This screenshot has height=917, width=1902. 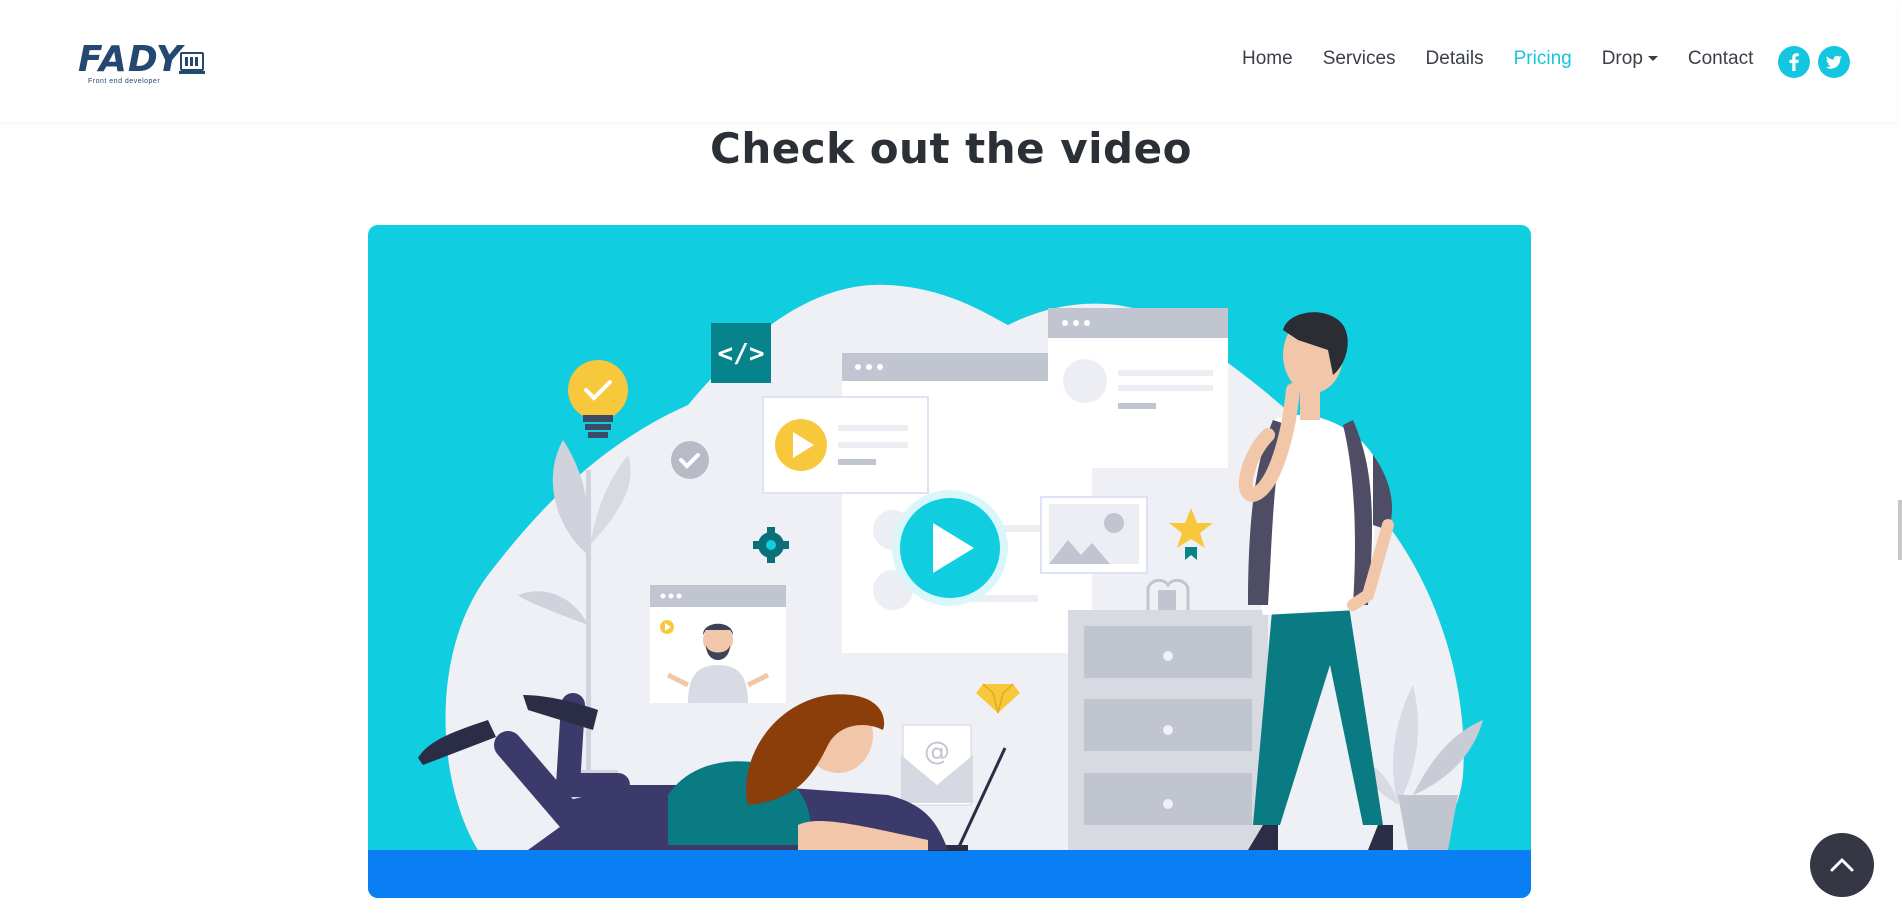 I want to click on brand-name: FADY, so click(x=130, y=59).